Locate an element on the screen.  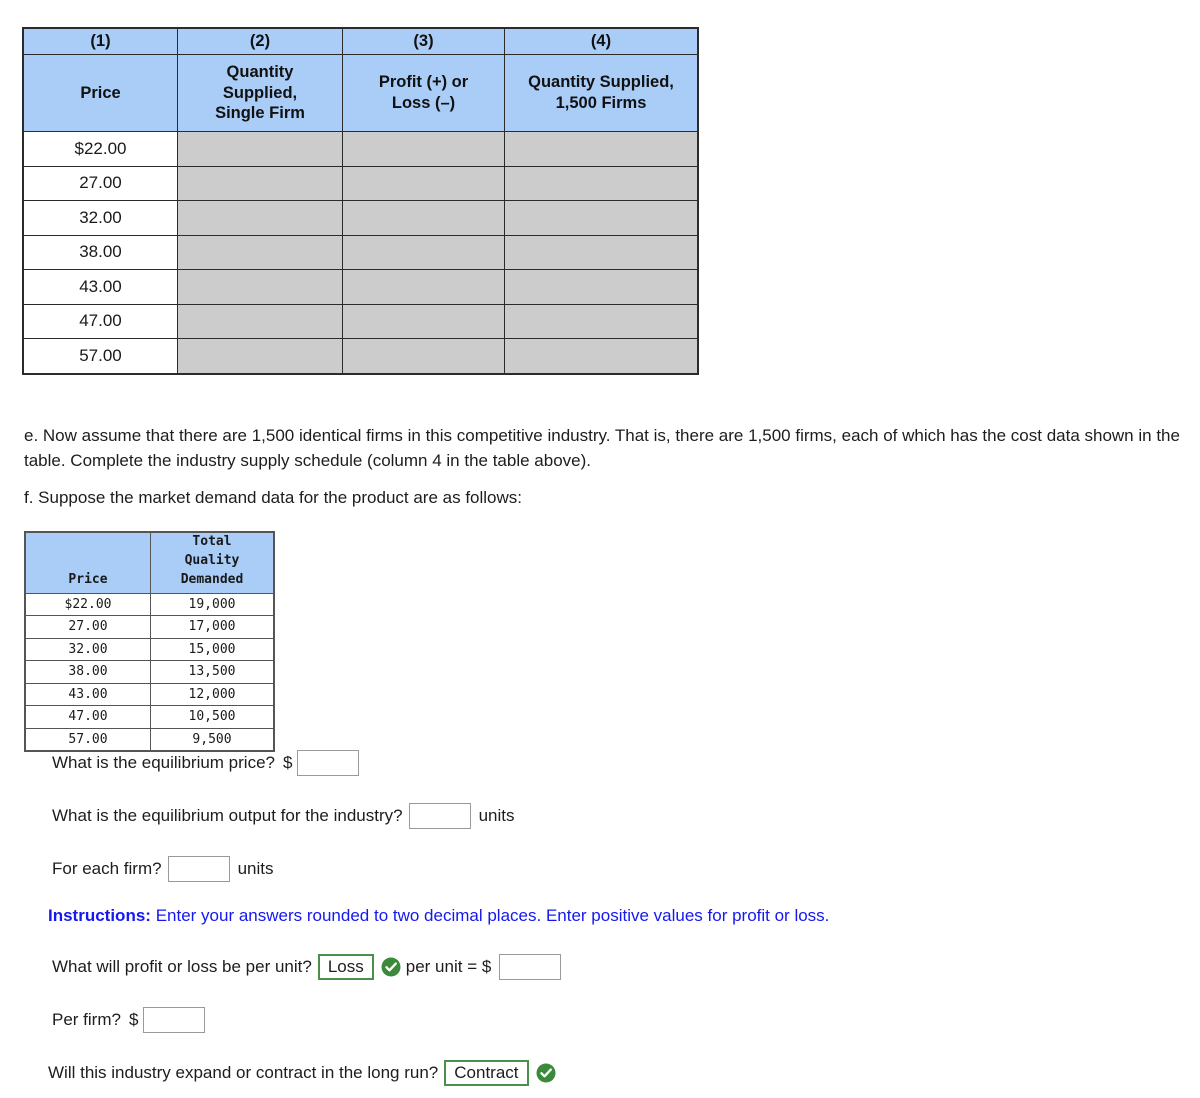
demand-cell-price: 47.00 is located at coordinates (87, 717).